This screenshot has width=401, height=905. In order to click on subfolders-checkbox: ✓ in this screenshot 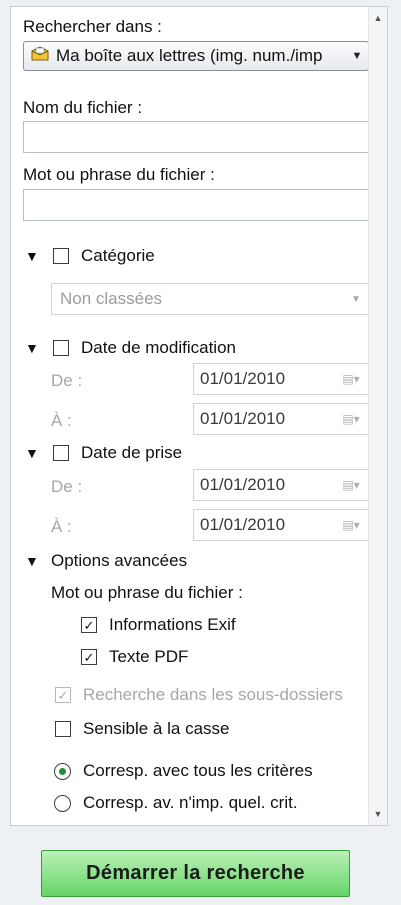, I will do `click(63, 695)`.